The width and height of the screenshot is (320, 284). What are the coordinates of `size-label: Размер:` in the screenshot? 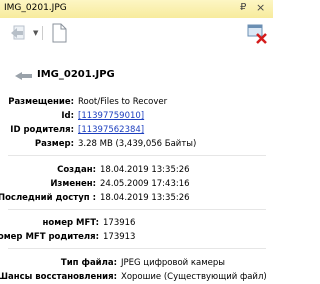 It's located at (54, 144).